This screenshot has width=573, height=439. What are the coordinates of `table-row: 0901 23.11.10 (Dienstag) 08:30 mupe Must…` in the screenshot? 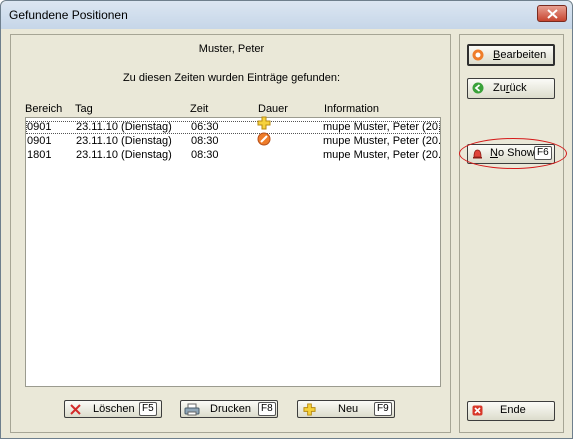 It's located at (233, 140).